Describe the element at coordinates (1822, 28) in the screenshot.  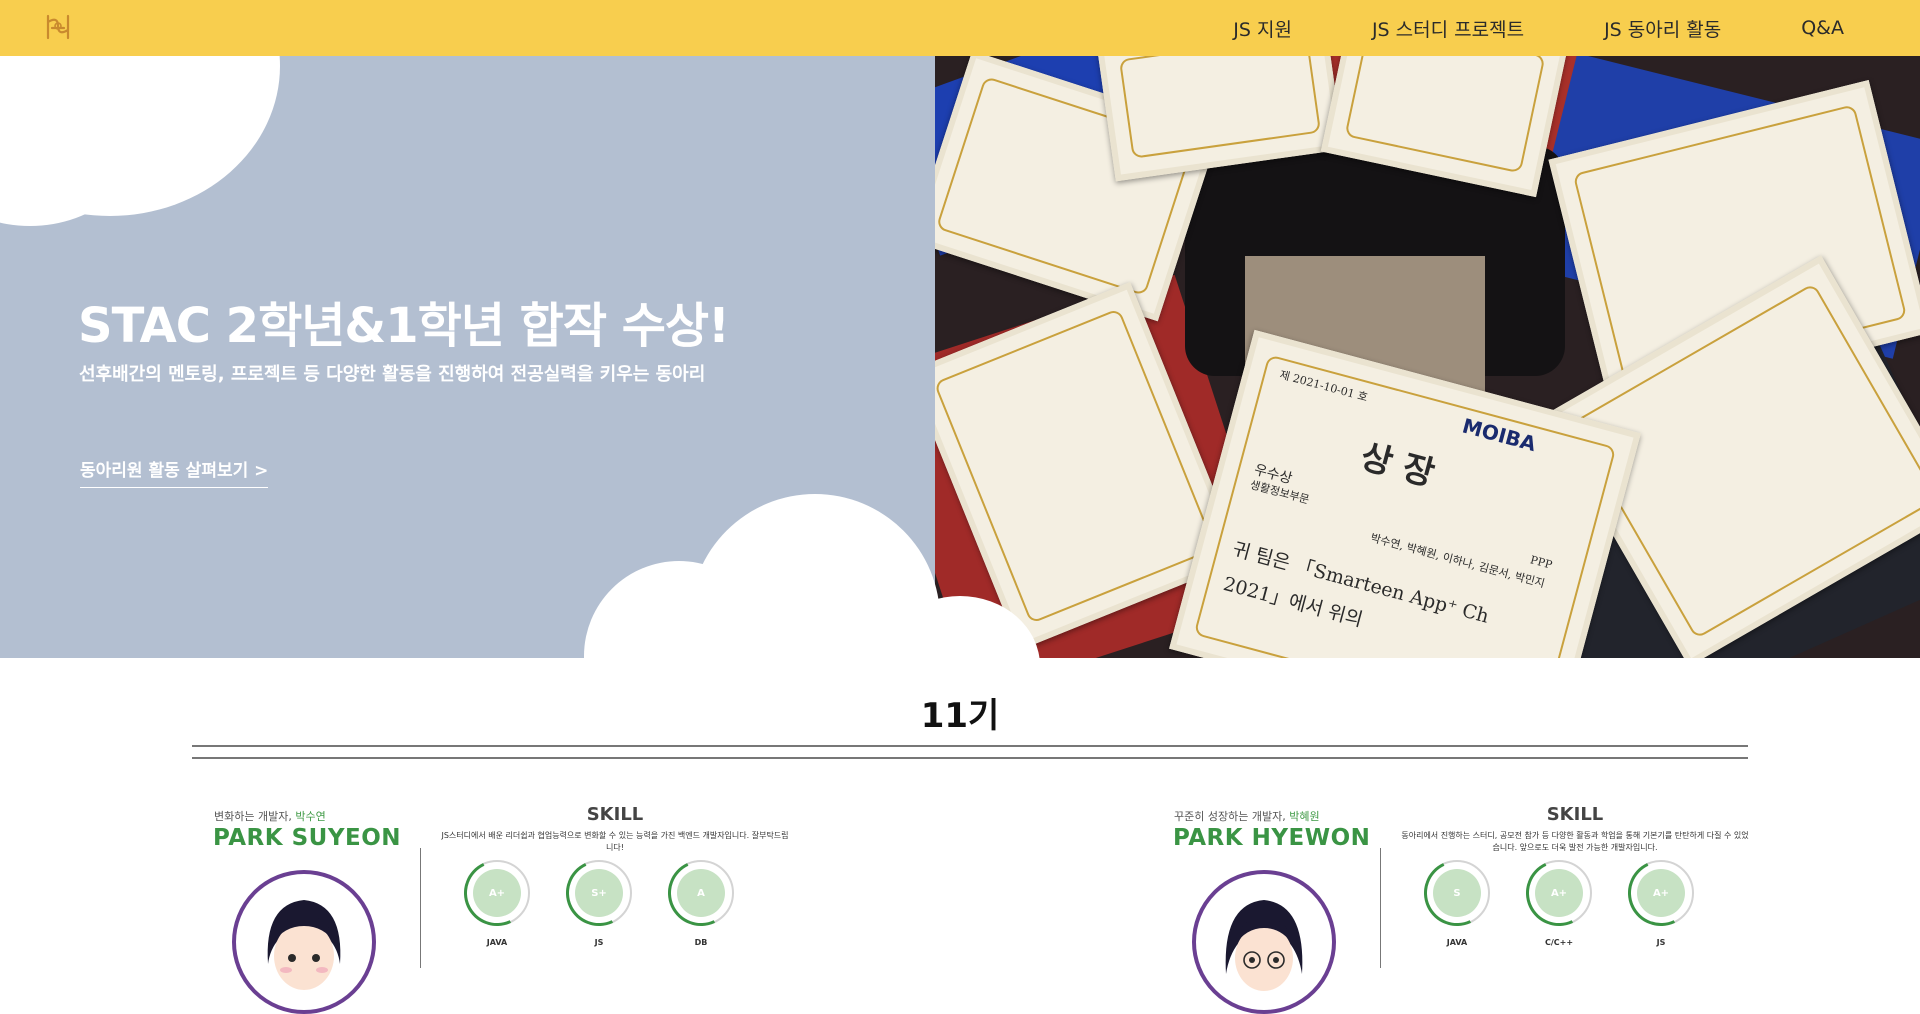
I see `nav-item-qna: Q&A` at that location.